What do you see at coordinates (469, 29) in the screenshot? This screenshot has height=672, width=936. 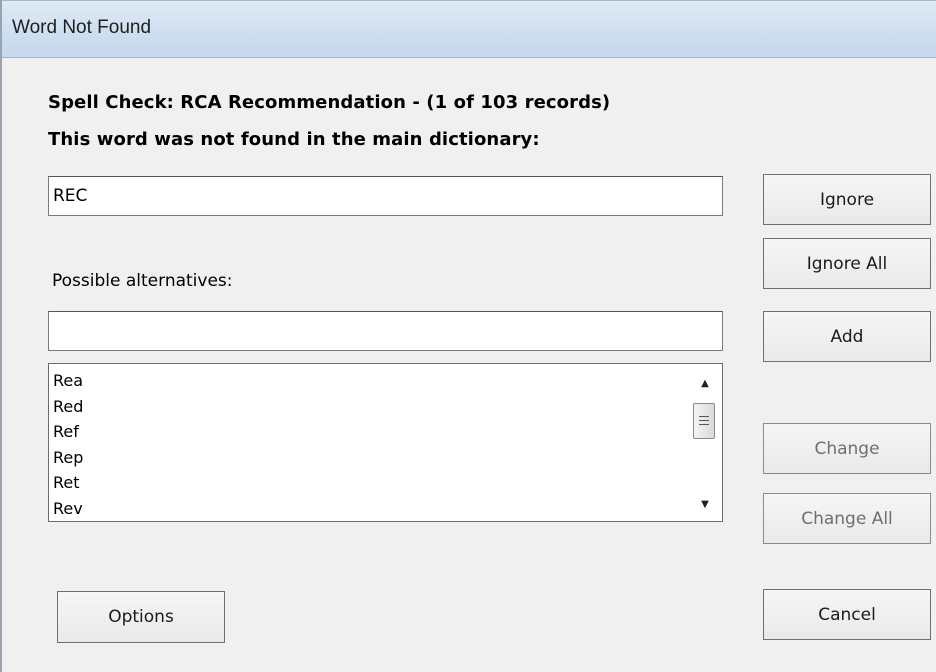 I see `title-bar: Word Not Found` at bounding box center [469, 29].